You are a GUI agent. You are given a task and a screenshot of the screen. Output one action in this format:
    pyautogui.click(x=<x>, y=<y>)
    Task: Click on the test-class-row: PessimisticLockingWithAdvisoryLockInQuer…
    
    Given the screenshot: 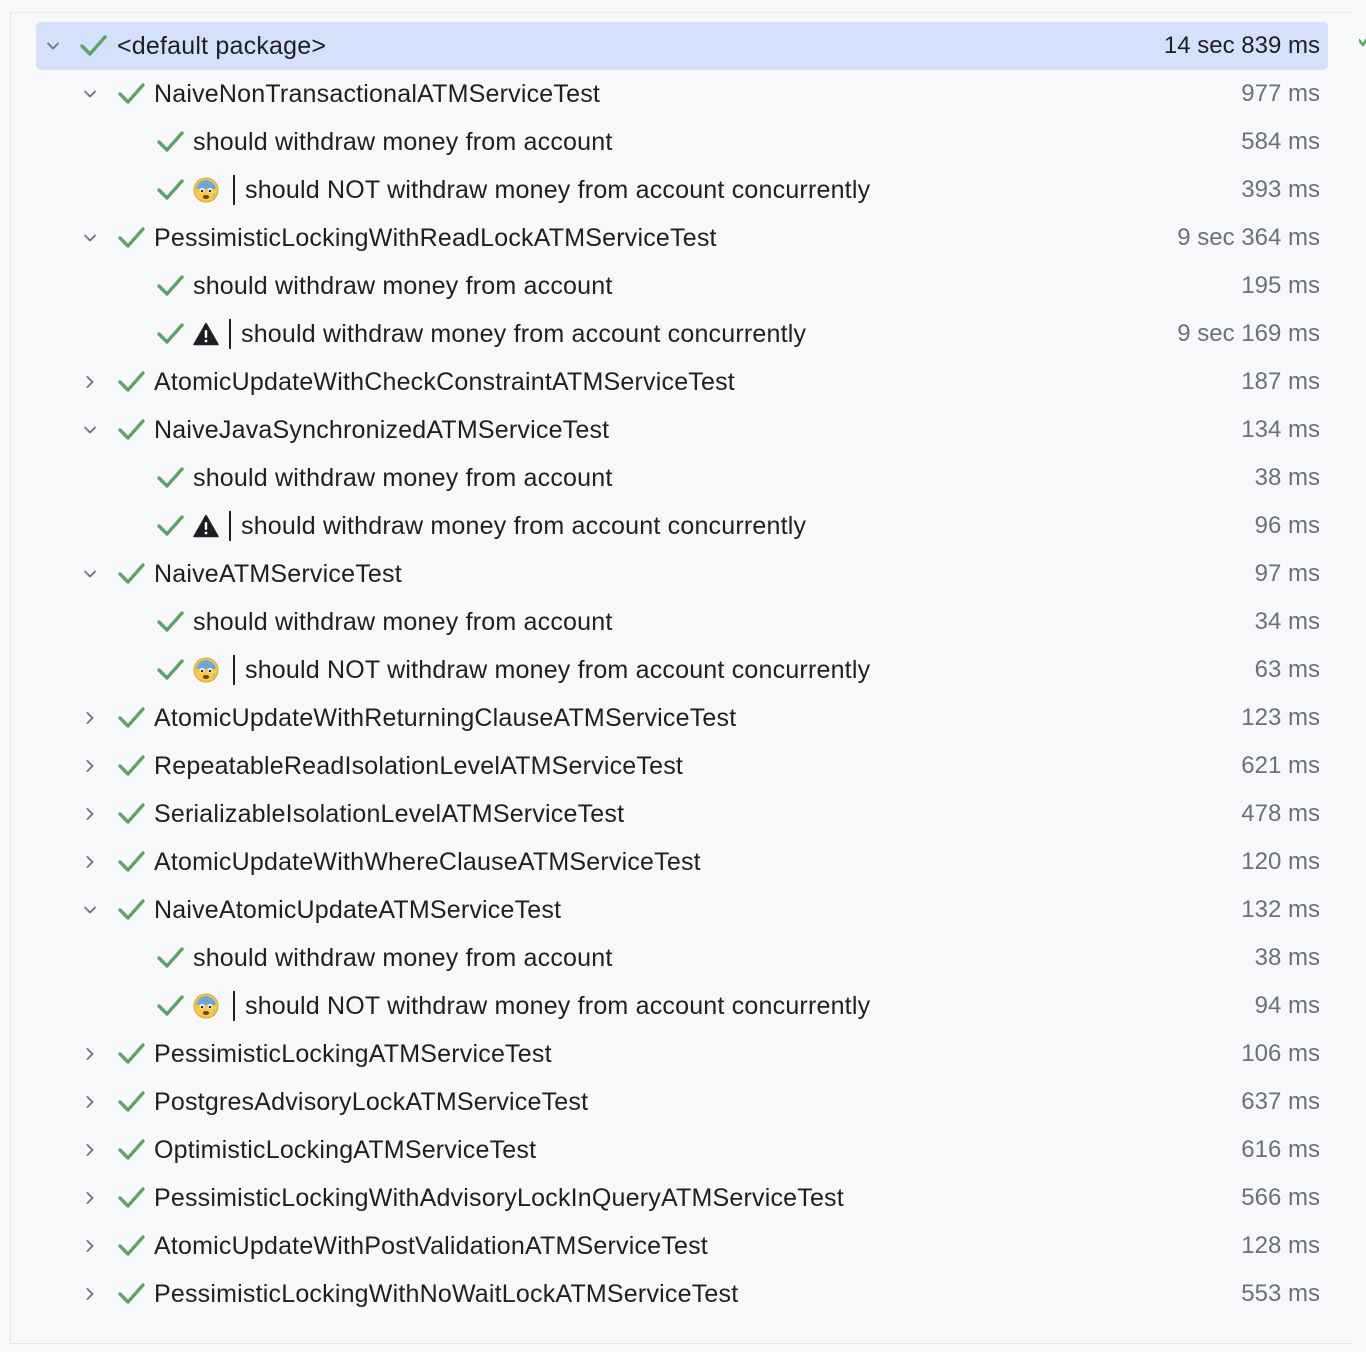 What is the action you would take?
    pyautogui.click(x=682, y=1198)
    